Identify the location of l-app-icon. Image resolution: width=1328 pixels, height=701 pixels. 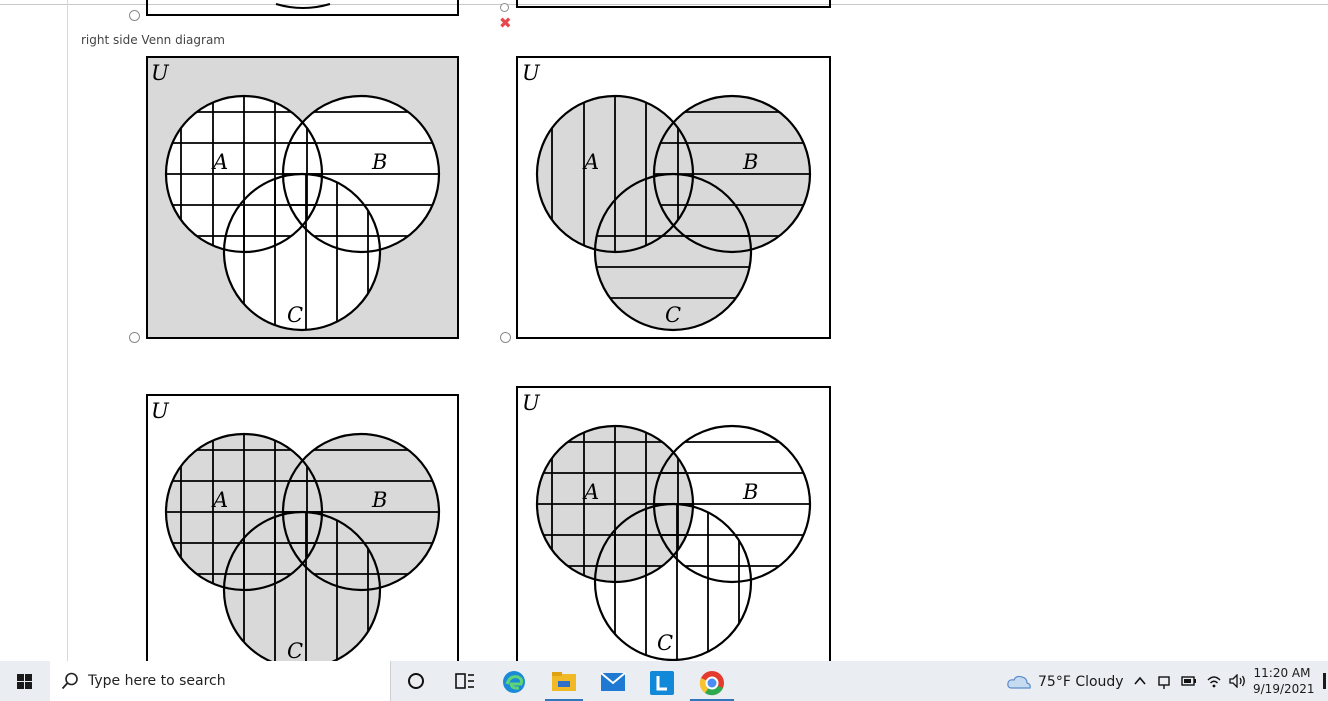
(662, 683).